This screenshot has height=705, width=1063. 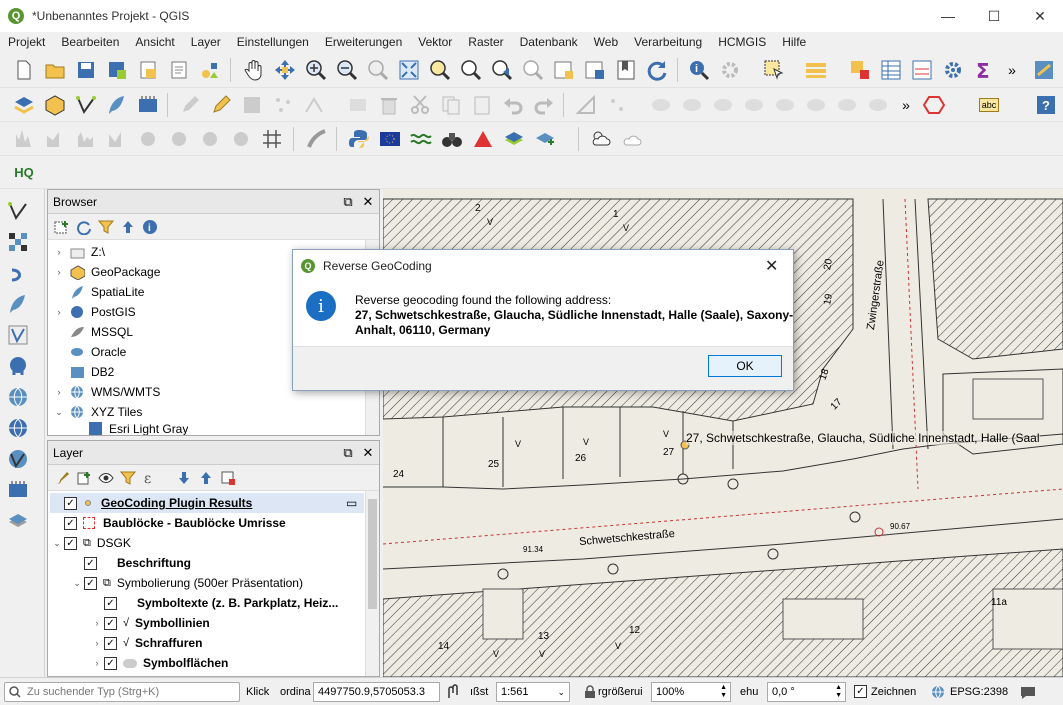 What do you see at coordinates (590, 692) in the screenshot?
I see `lock-icon` at bounding box center [590, 692].